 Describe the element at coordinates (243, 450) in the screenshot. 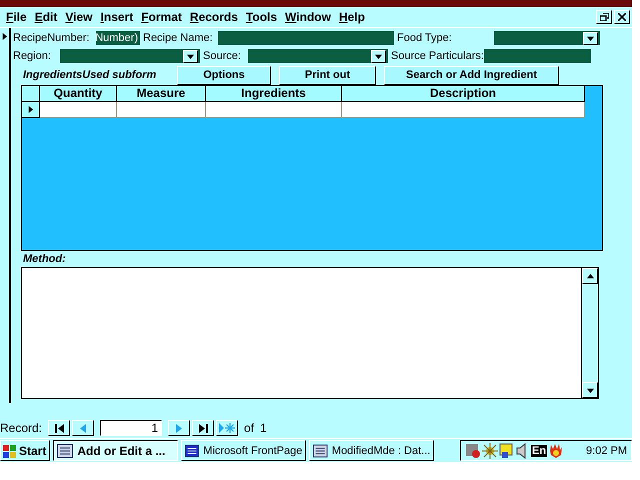

I see `taskbar-button: Microsoft FrontPage` at that location.